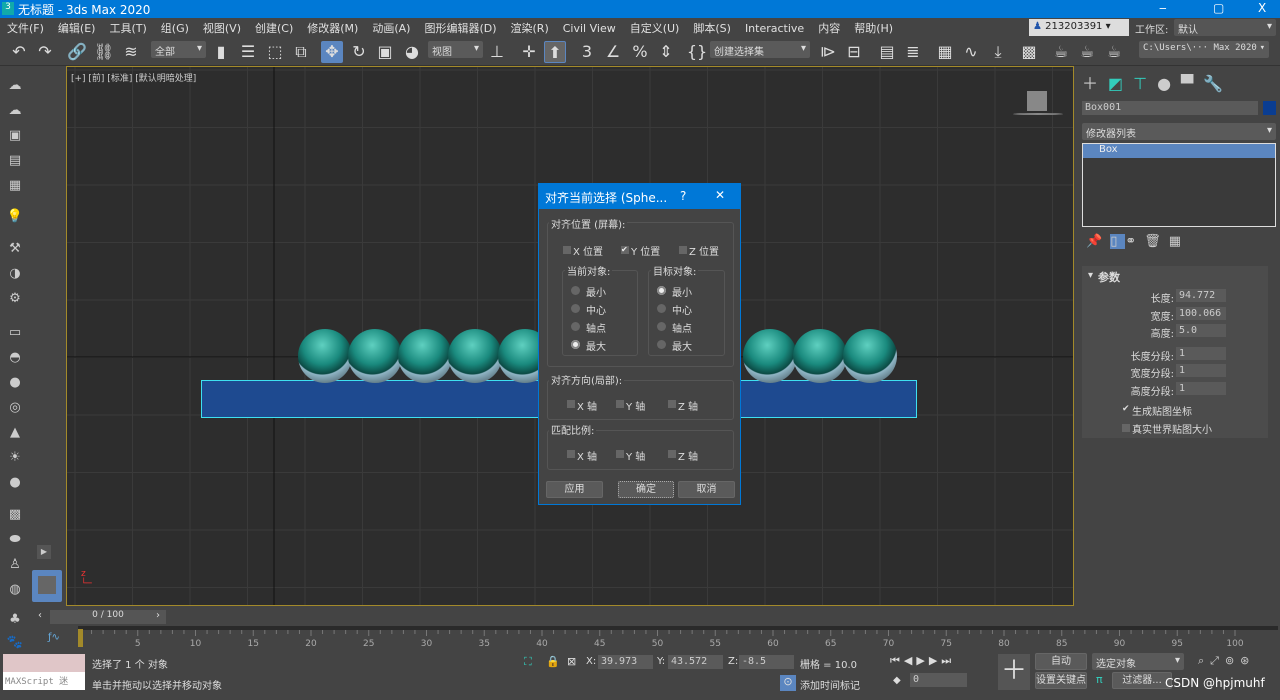  I want to click on select-rotate-icon: ↻, so click(359, 52).